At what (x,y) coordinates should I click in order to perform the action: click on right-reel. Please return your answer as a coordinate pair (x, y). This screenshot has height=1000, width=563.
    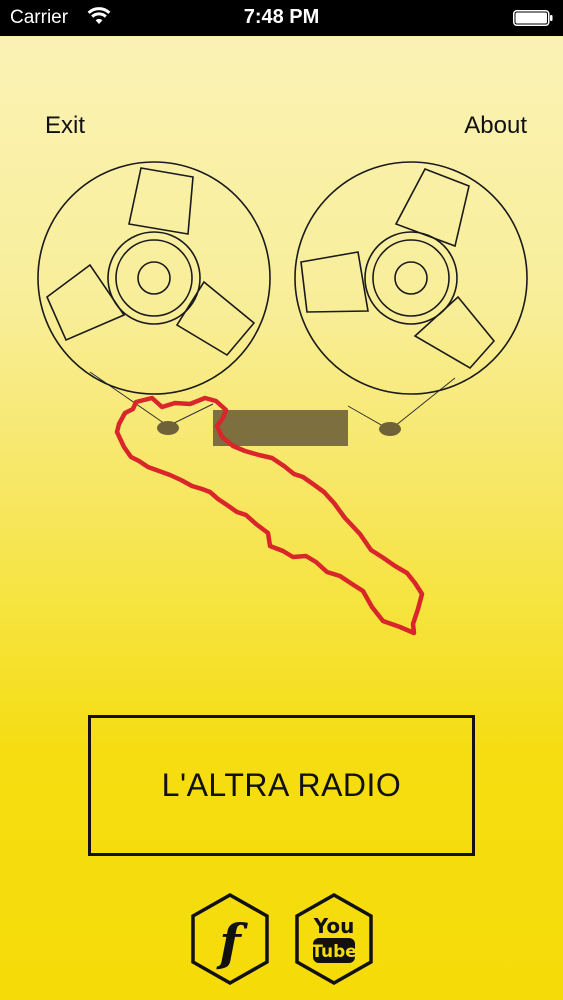
    Looking at the image, I should click on (411, 278).